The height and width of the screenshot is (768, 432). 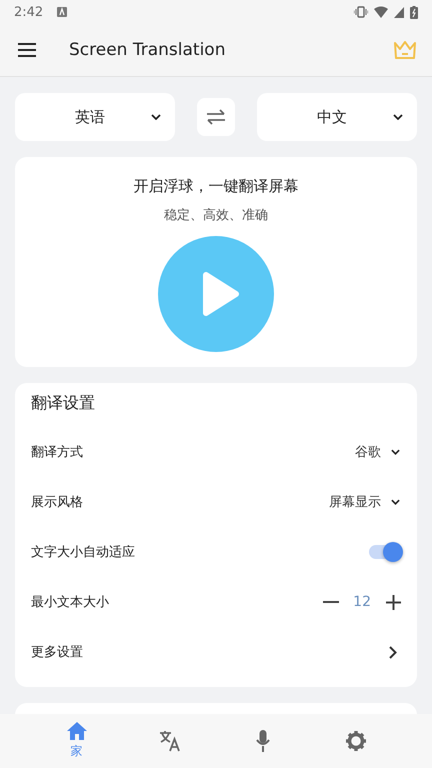 I want to click on hero-title: 开启浮球，一键翻译屏幕, so click(x=216, y=186).